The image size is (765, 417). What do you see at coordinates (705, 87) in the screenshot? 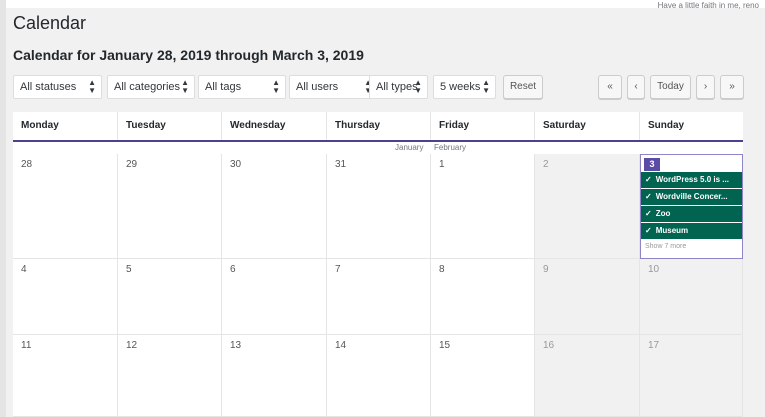
I see `next-button: ›` at bounding box center [705, 87].